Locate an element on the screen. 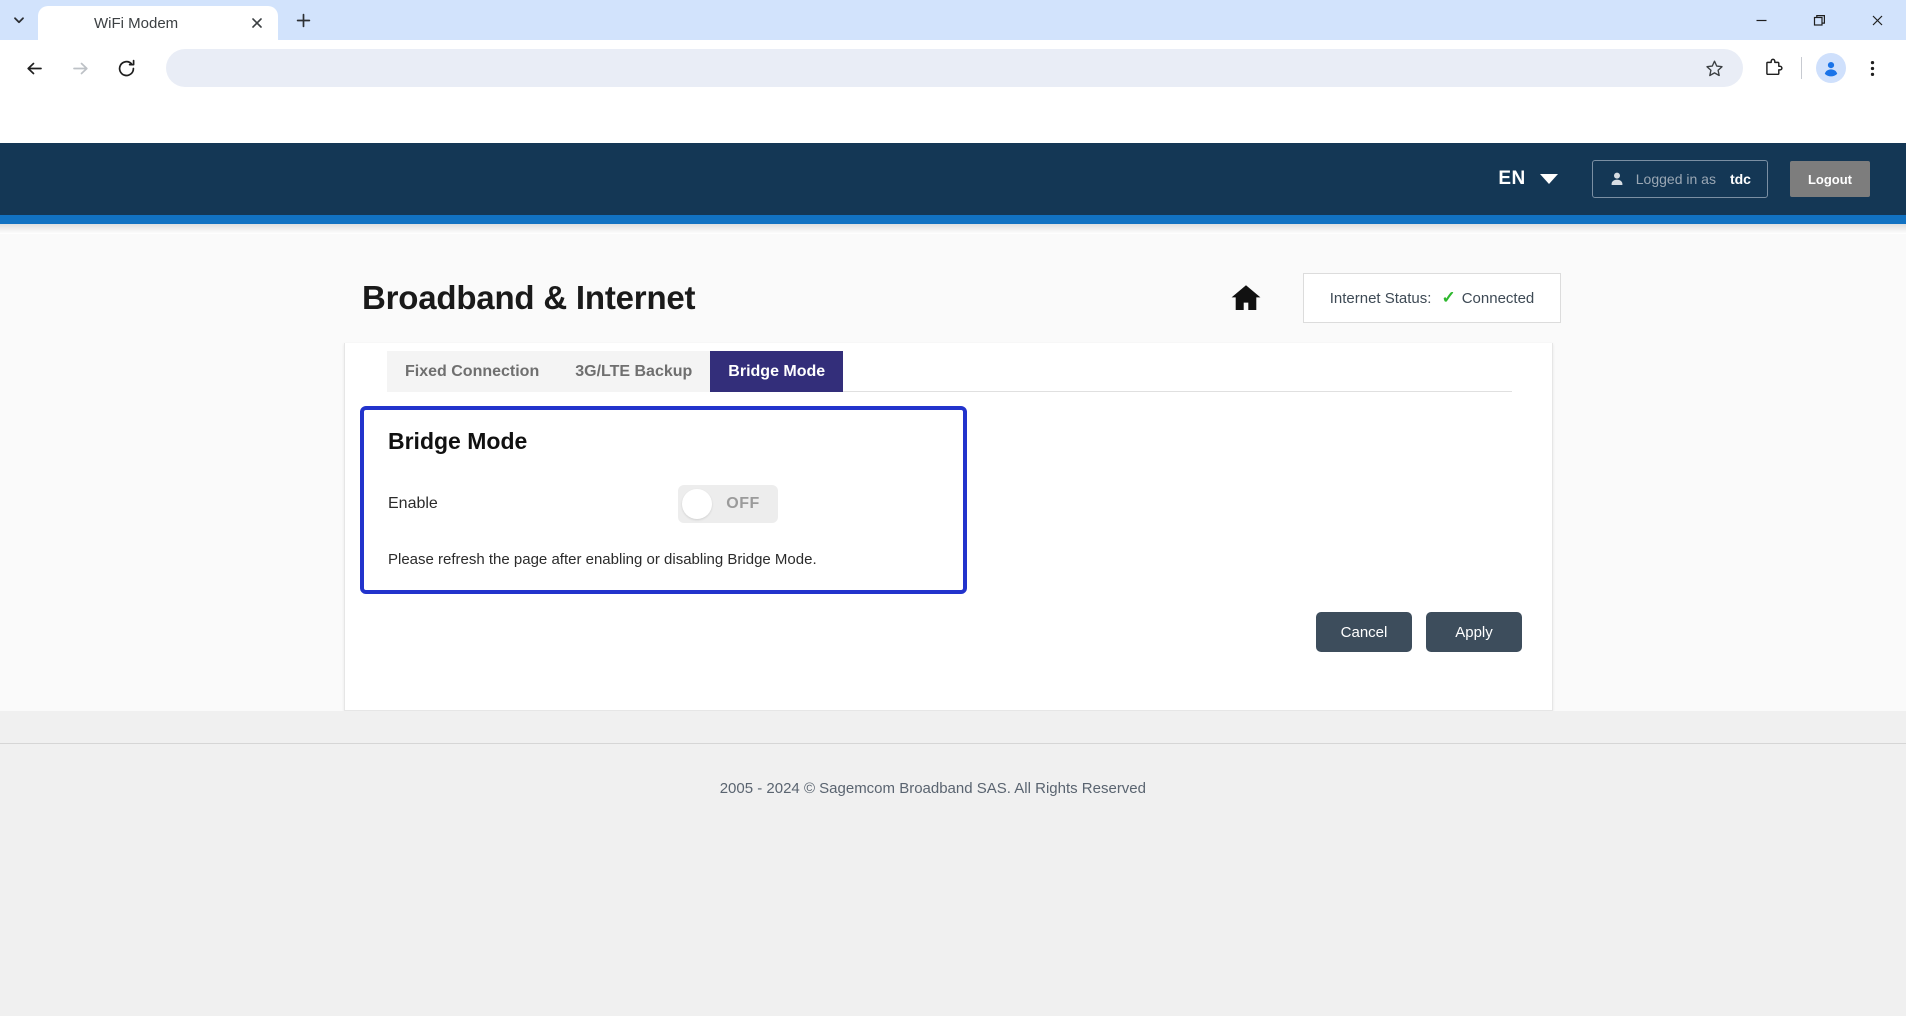  three-dot-menu-icon is located at coordinates (1872, 68).